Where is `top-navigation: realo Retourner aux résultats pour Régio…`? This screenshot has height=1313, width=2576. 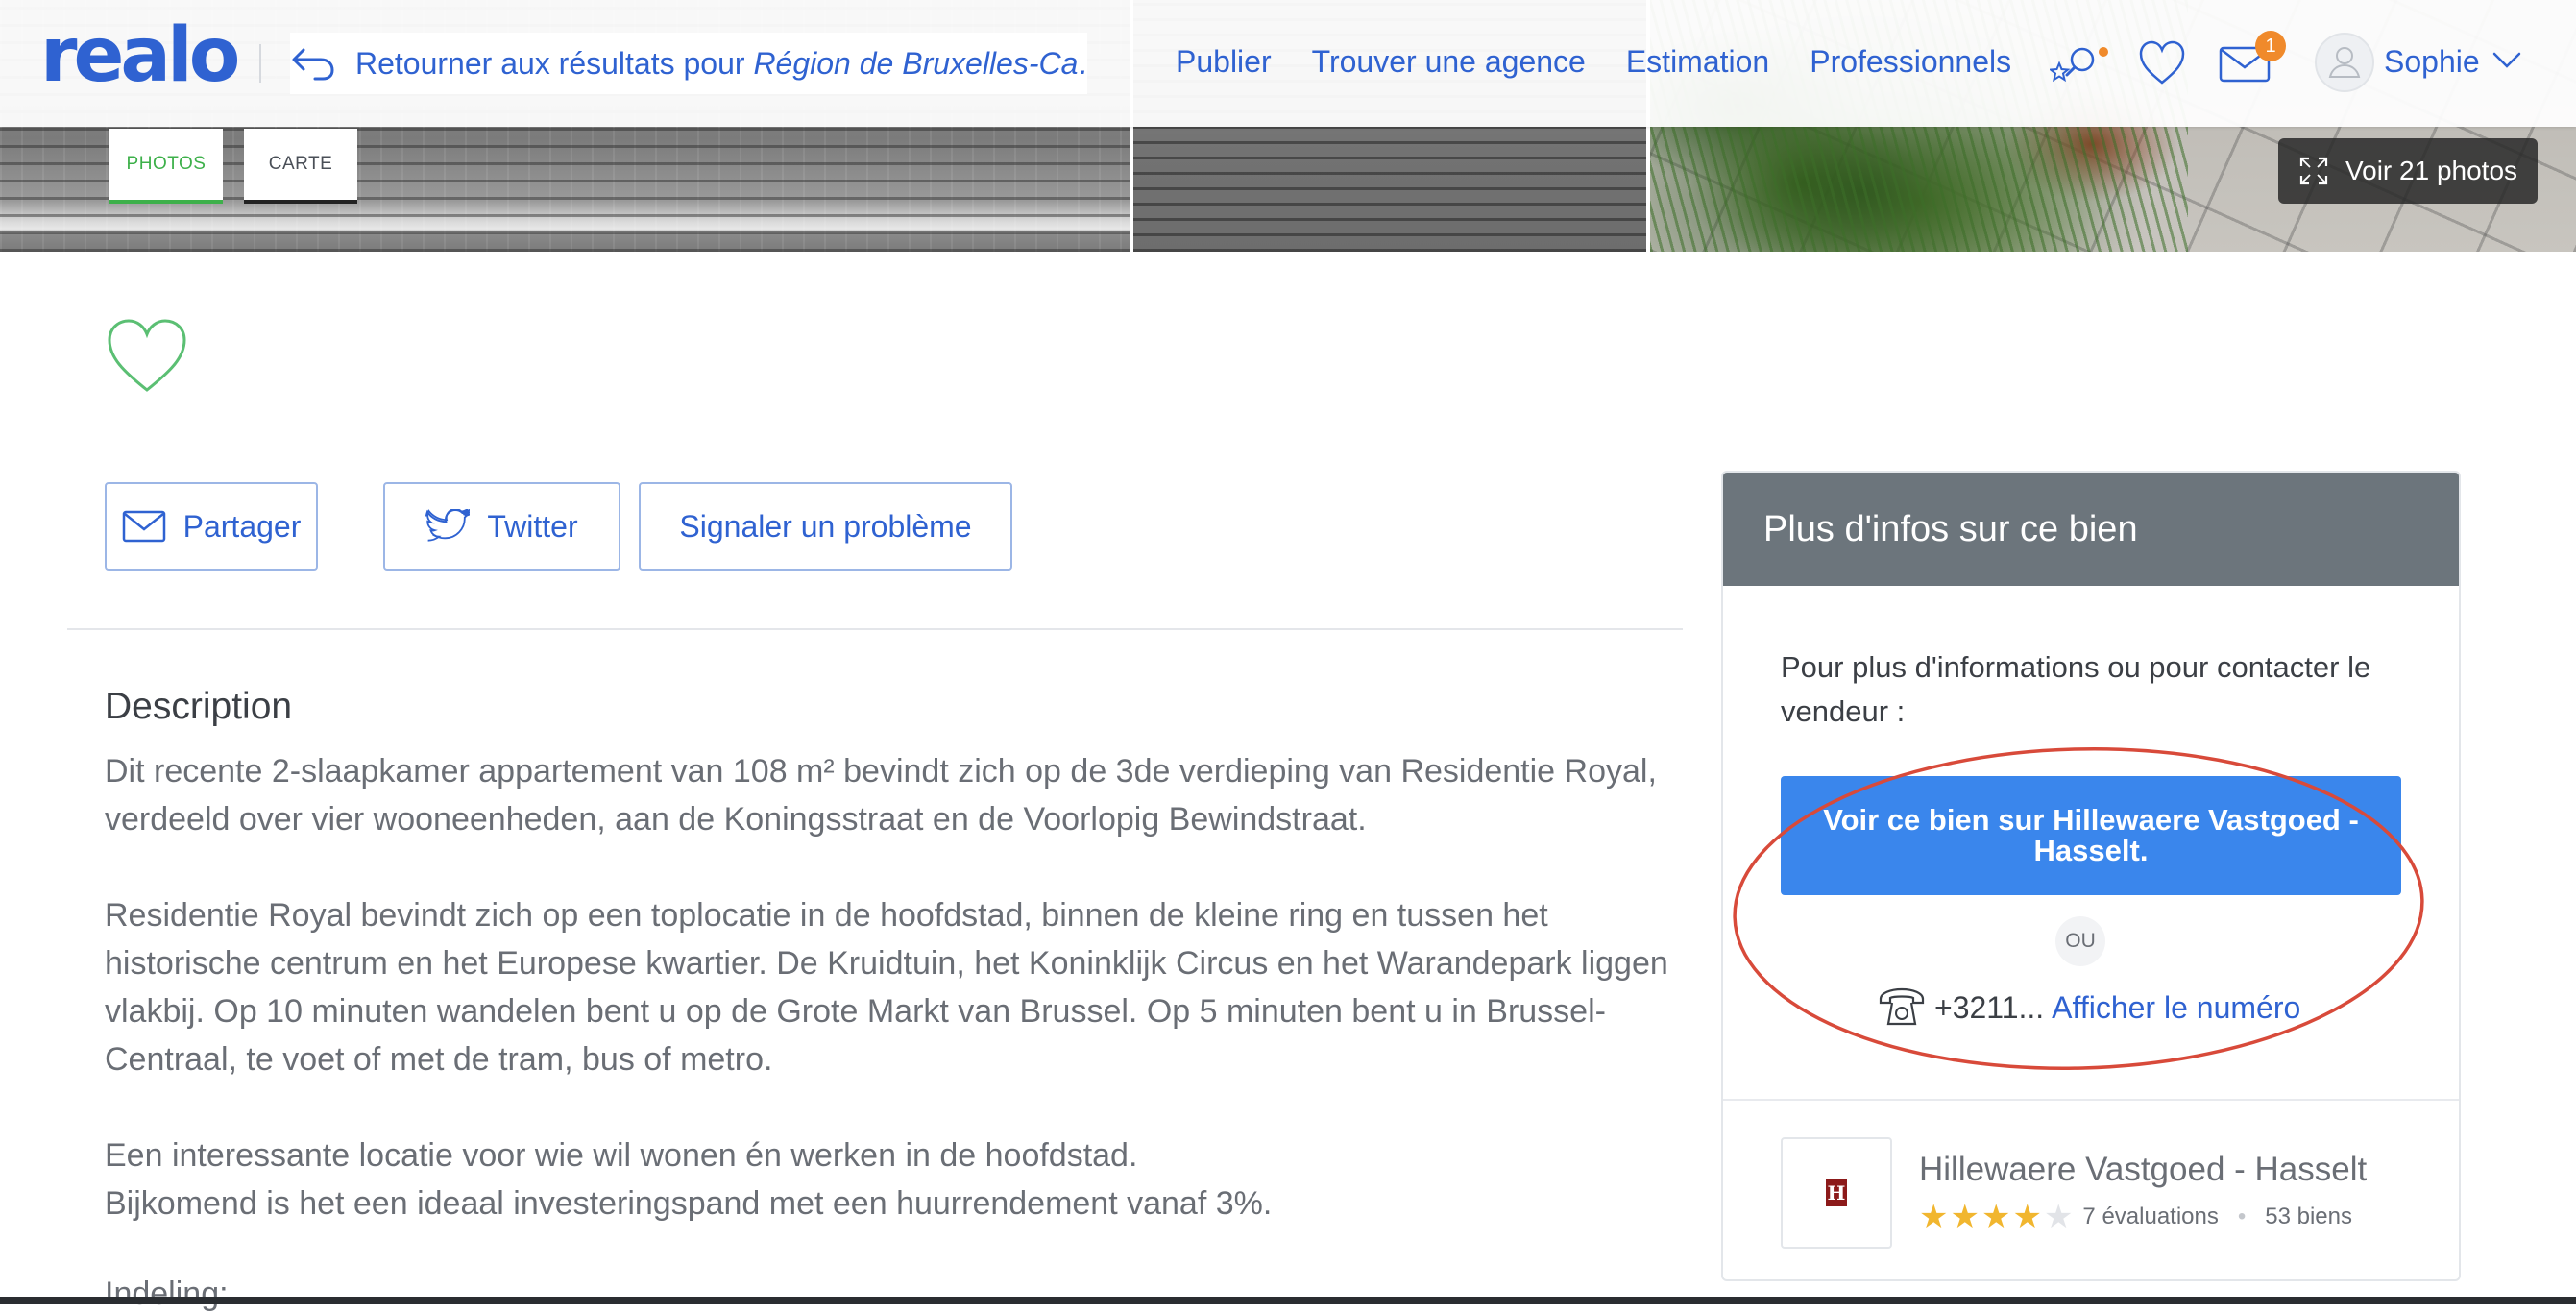
top-navigation: realo Retourner aux résultats pour Régio… is located at coordinates (1288, 63).